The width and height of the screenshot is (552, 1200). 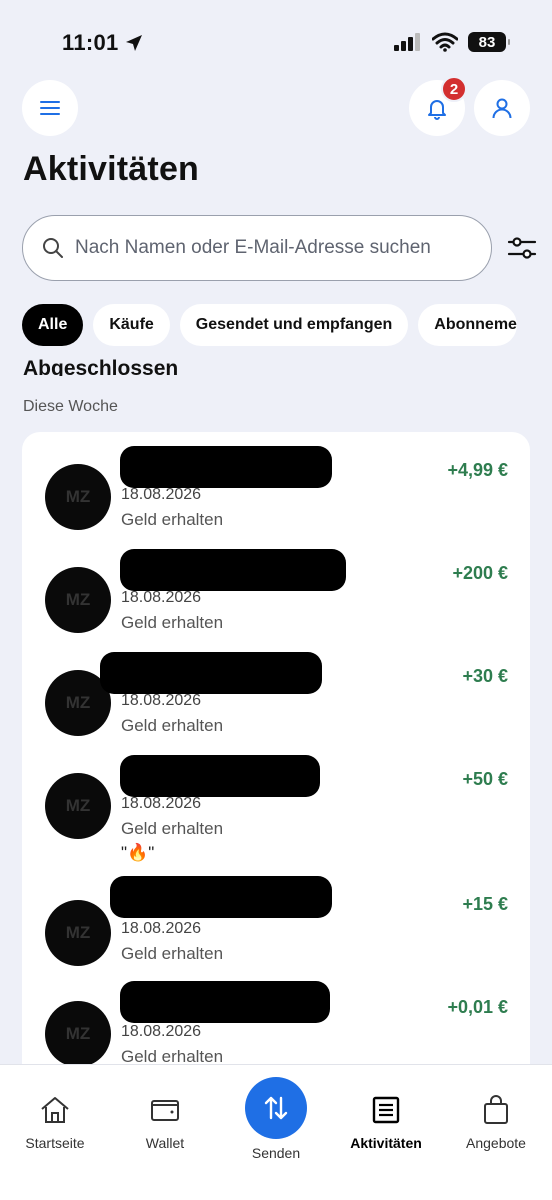 I want to click on nav-item-aktivitaeten: Aktivitäten, so click(x=386, y=1123).